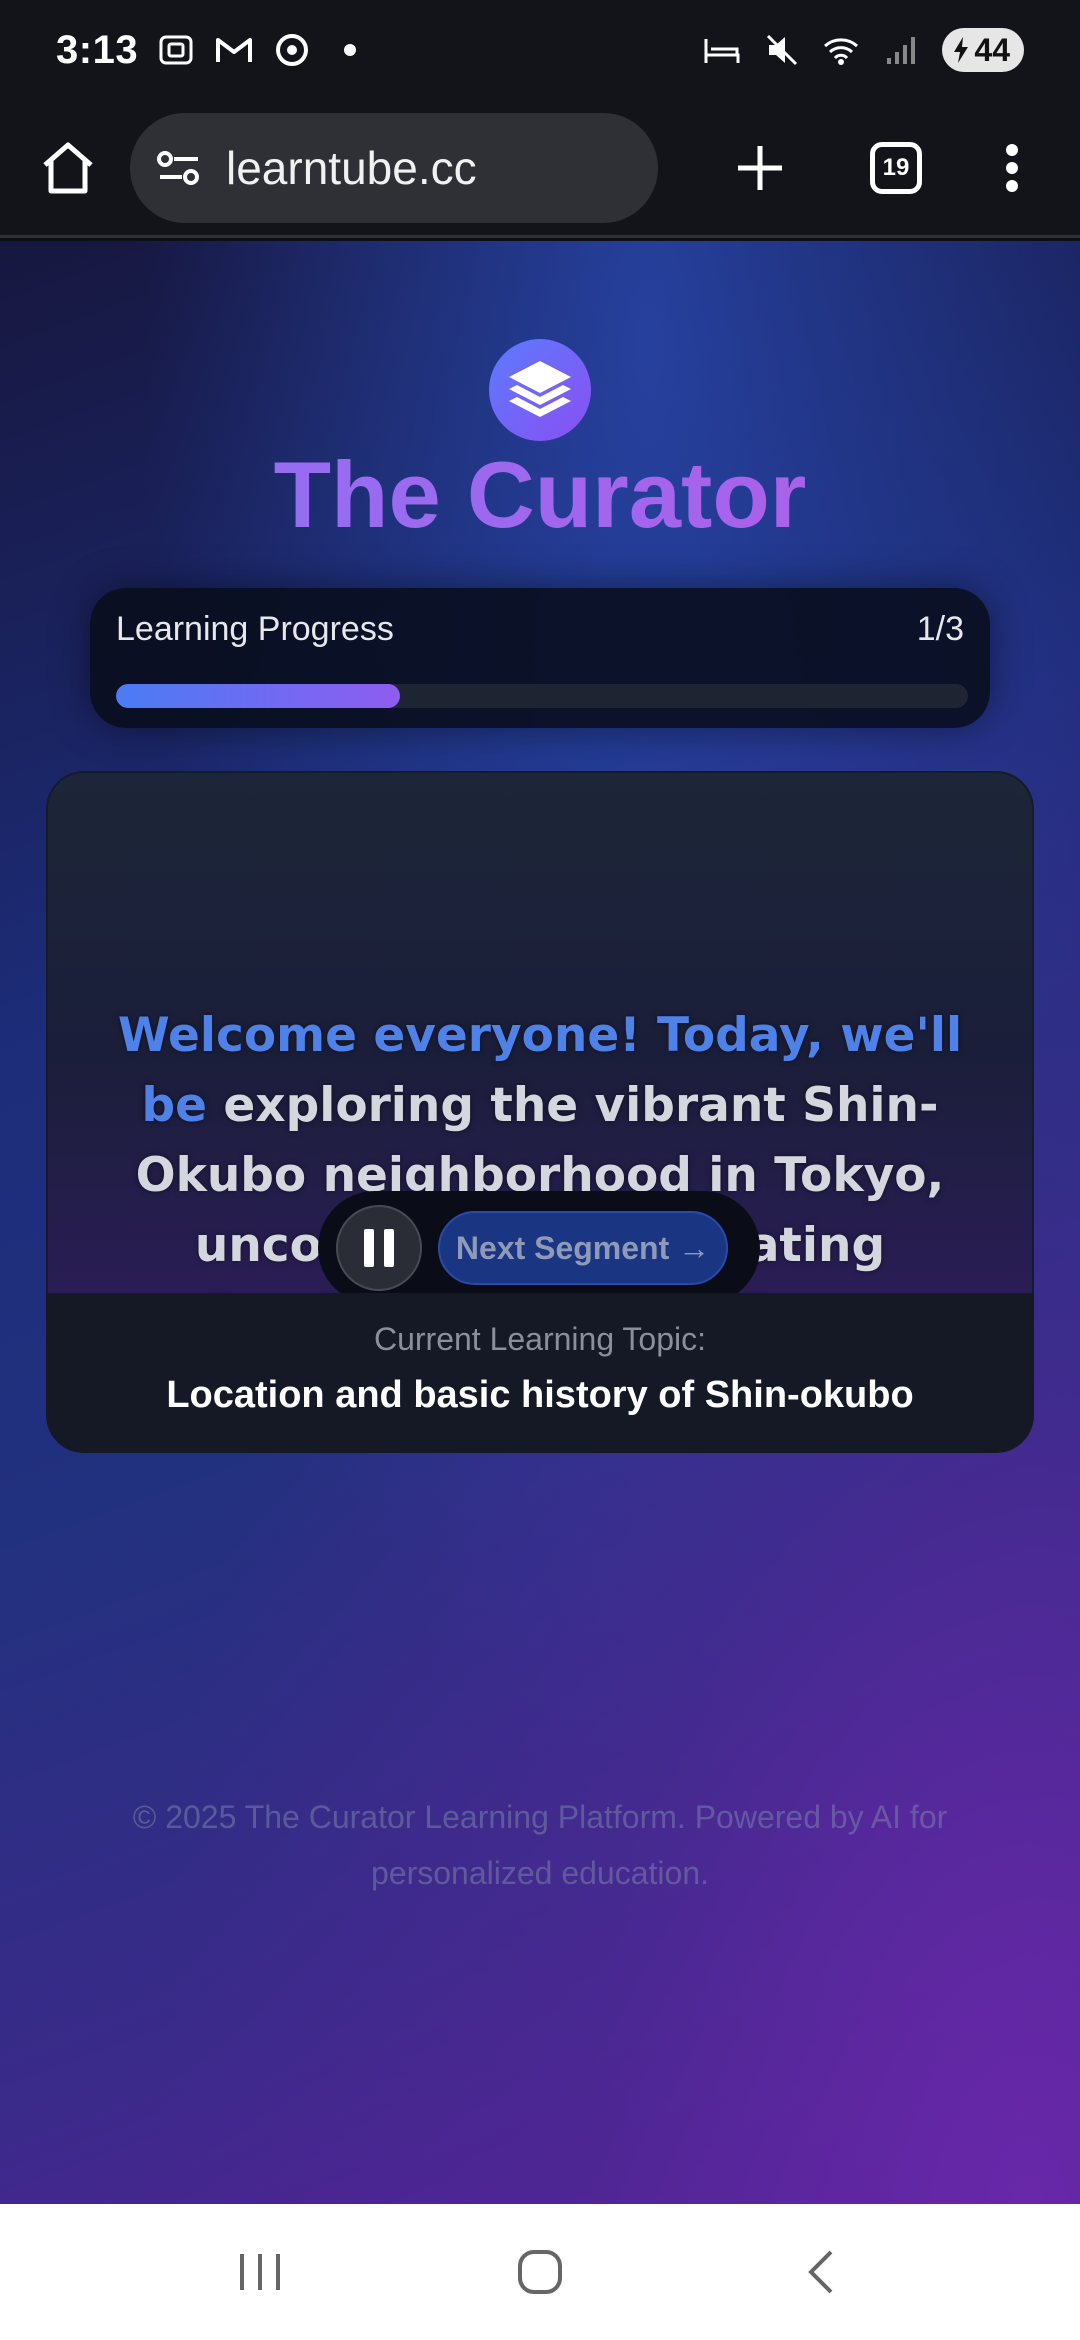 The width and height of the screenshot is (1080, 2340). Describe the element at coordinates (782, 50) in the screenshot. I see `mute-icon` at that location.